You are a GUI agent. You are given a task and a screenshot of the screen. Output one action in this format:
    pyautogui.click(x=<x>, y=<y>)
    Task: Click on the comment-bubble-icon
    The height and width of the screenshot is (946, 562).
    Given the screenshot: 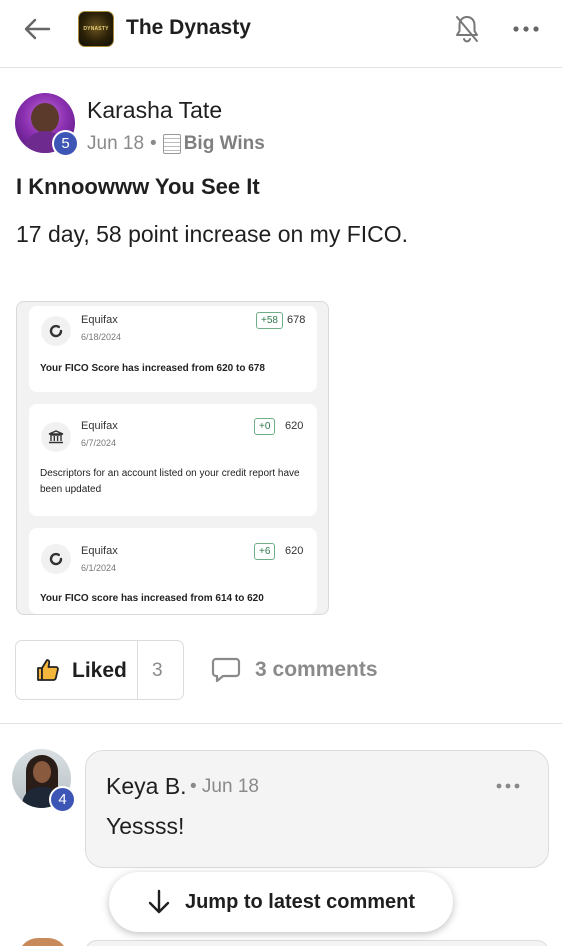 What is the action you would take?
    pyautogui.click(x=226, y=670)
    